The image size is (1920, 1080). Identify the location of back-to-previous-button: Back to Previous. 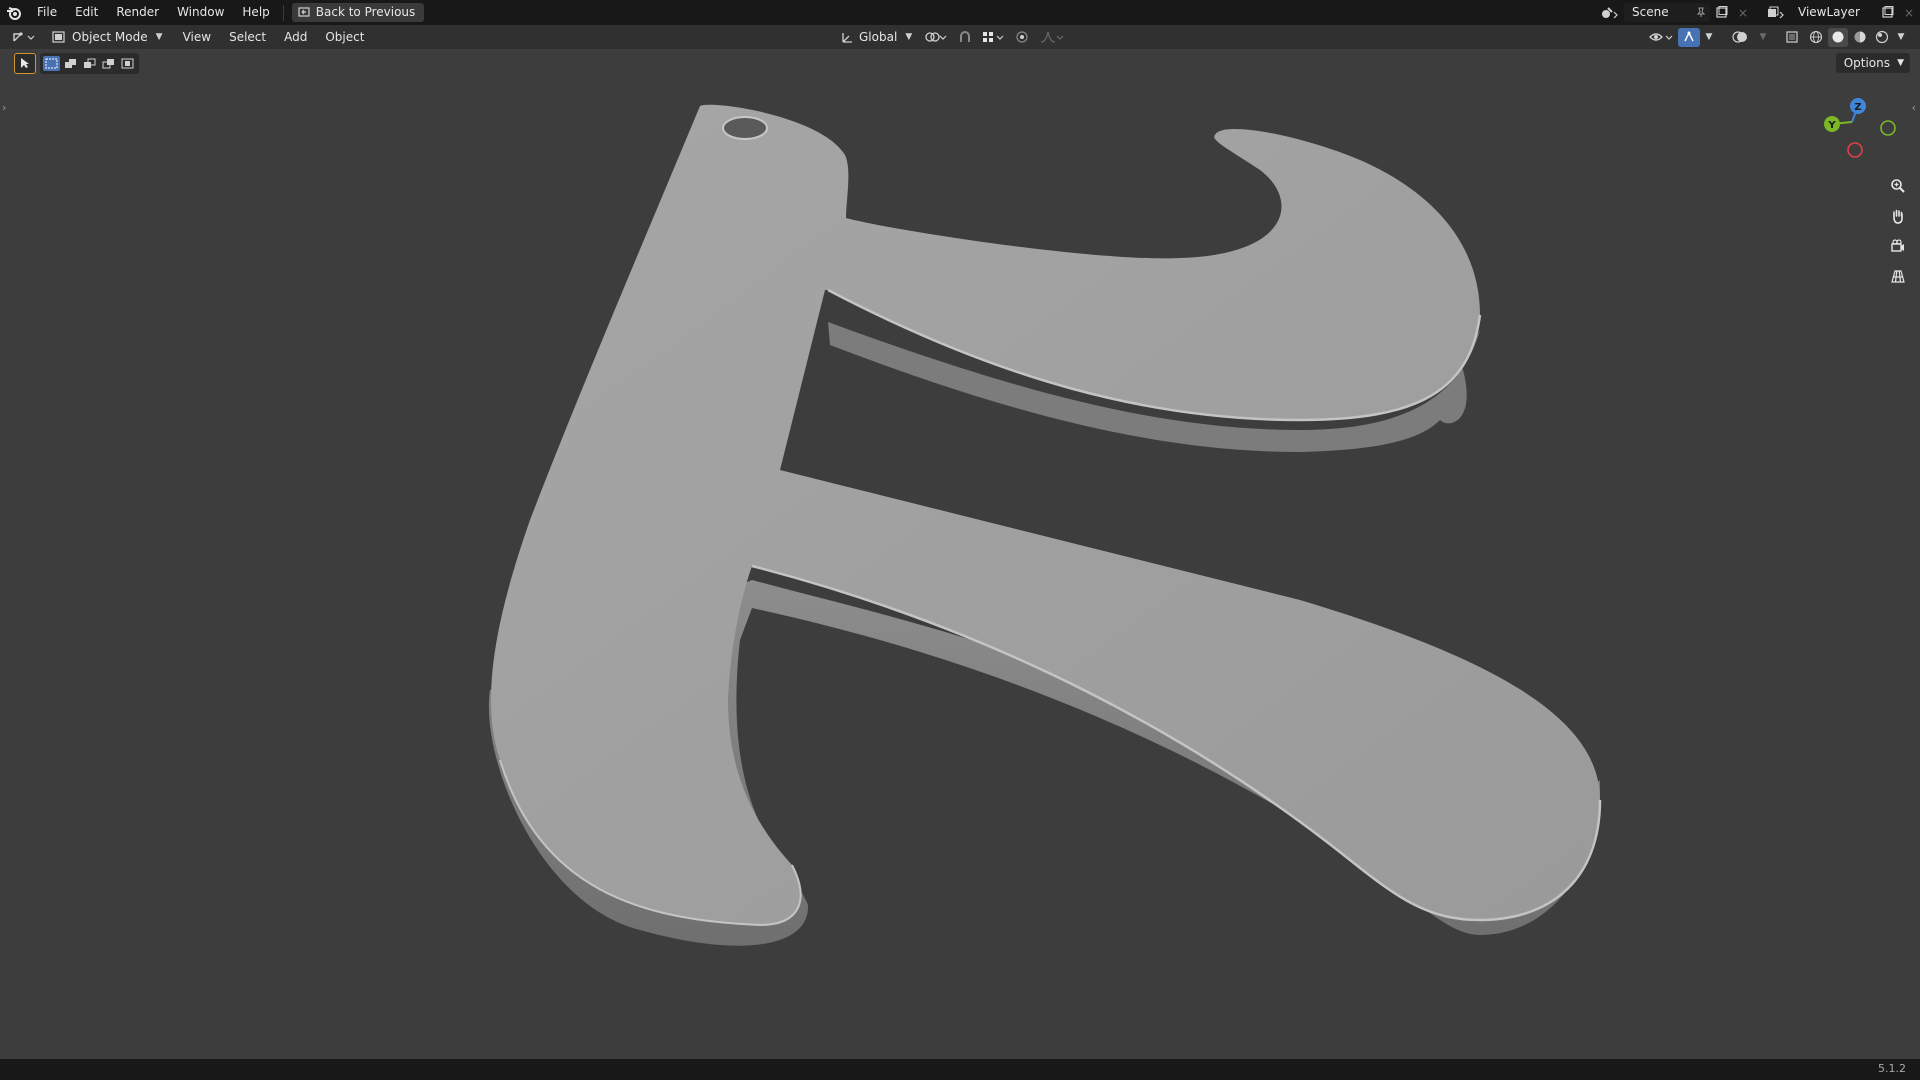
(358, 12).